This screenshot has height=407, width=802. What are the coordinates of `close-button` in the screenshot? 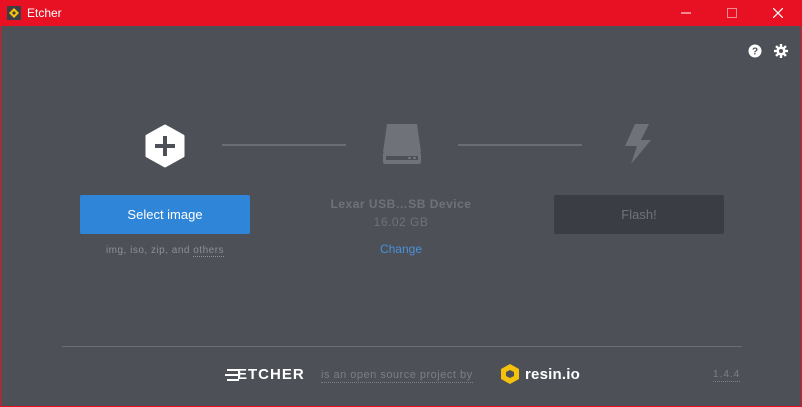 It's located at (778, 13).